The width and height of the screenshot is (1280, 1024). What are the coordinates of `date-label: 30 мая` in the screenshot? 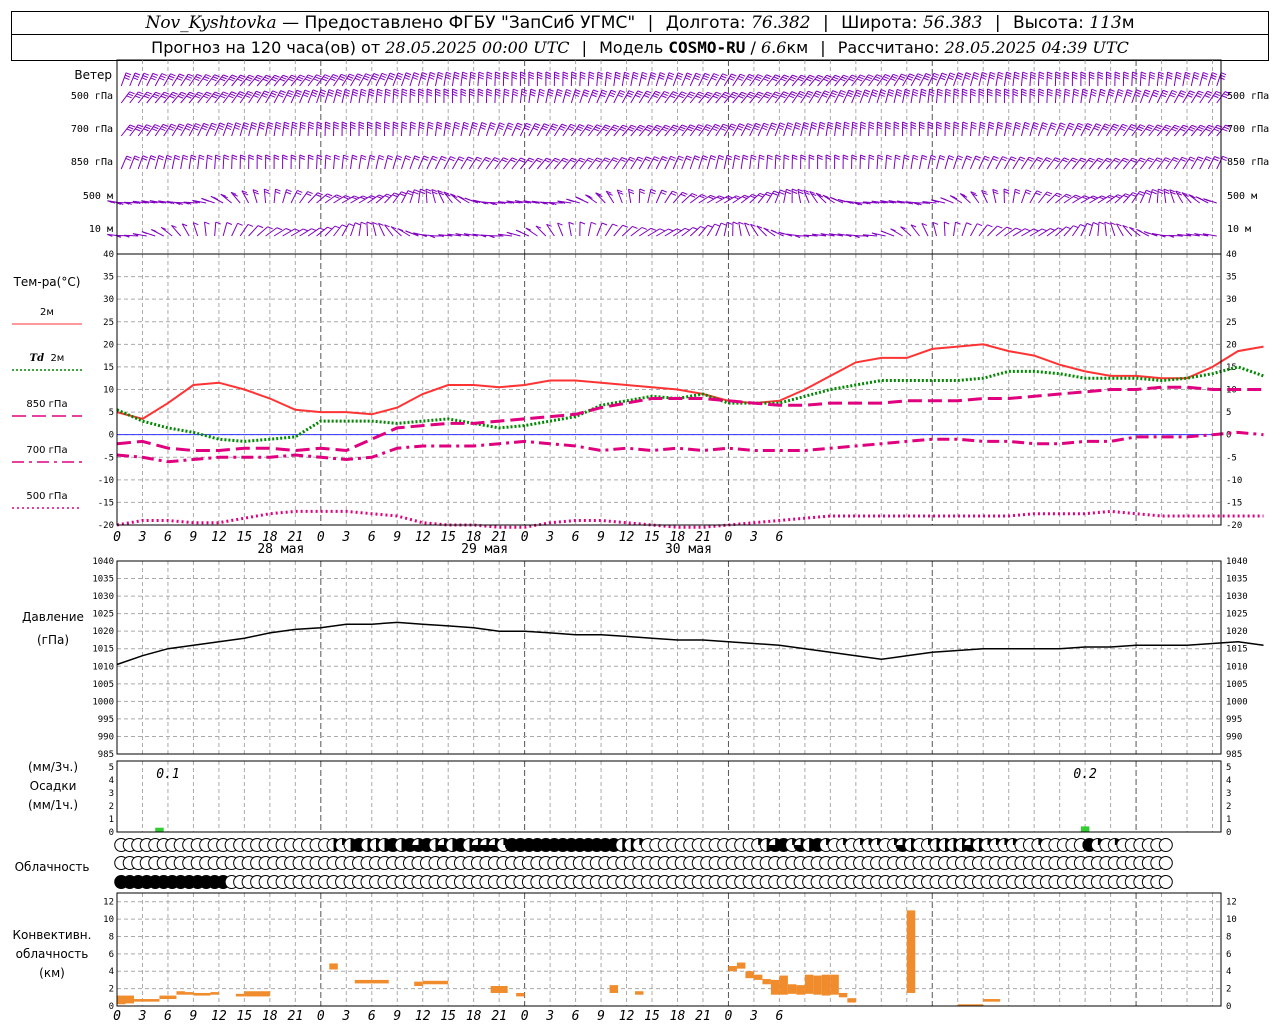 It's located at (688, 549).